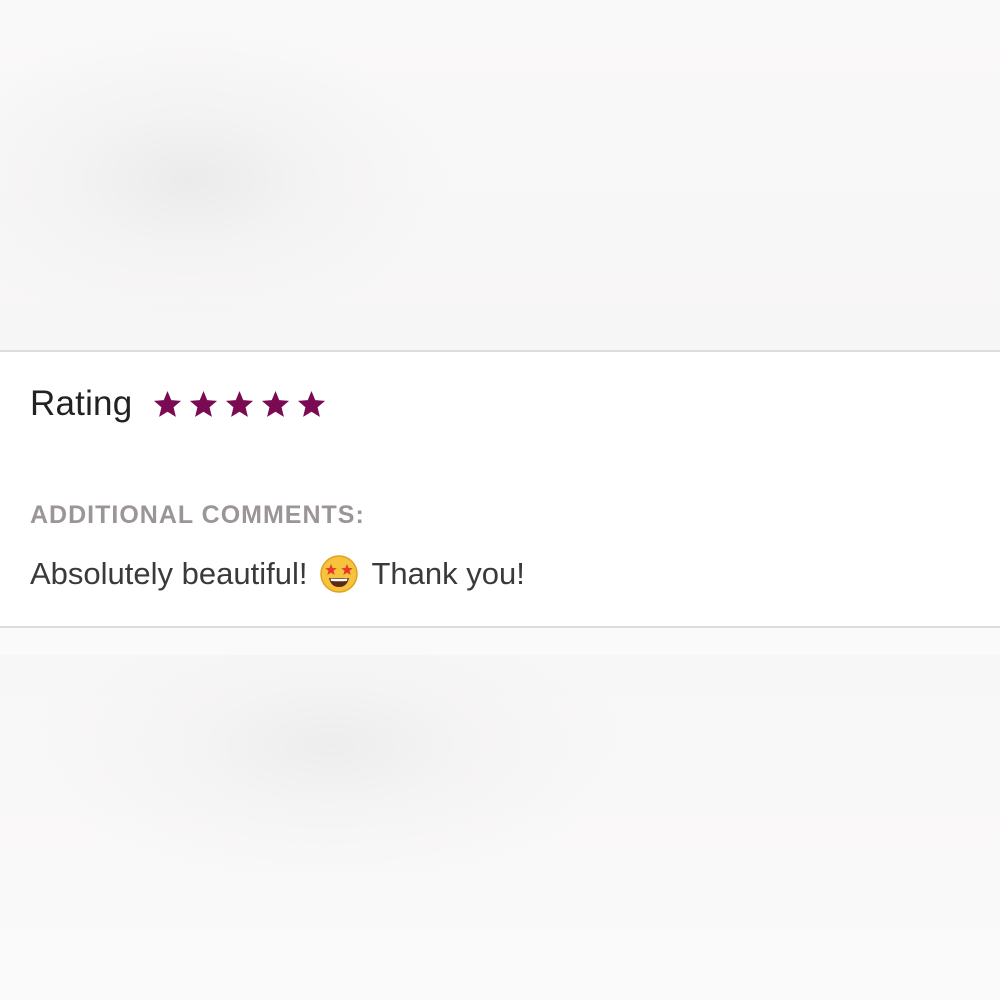 Image resolution: width=1000 pixels, height=1000 pixels. I want to click on comment-text-part2: Thank you!, so click(448, 573).